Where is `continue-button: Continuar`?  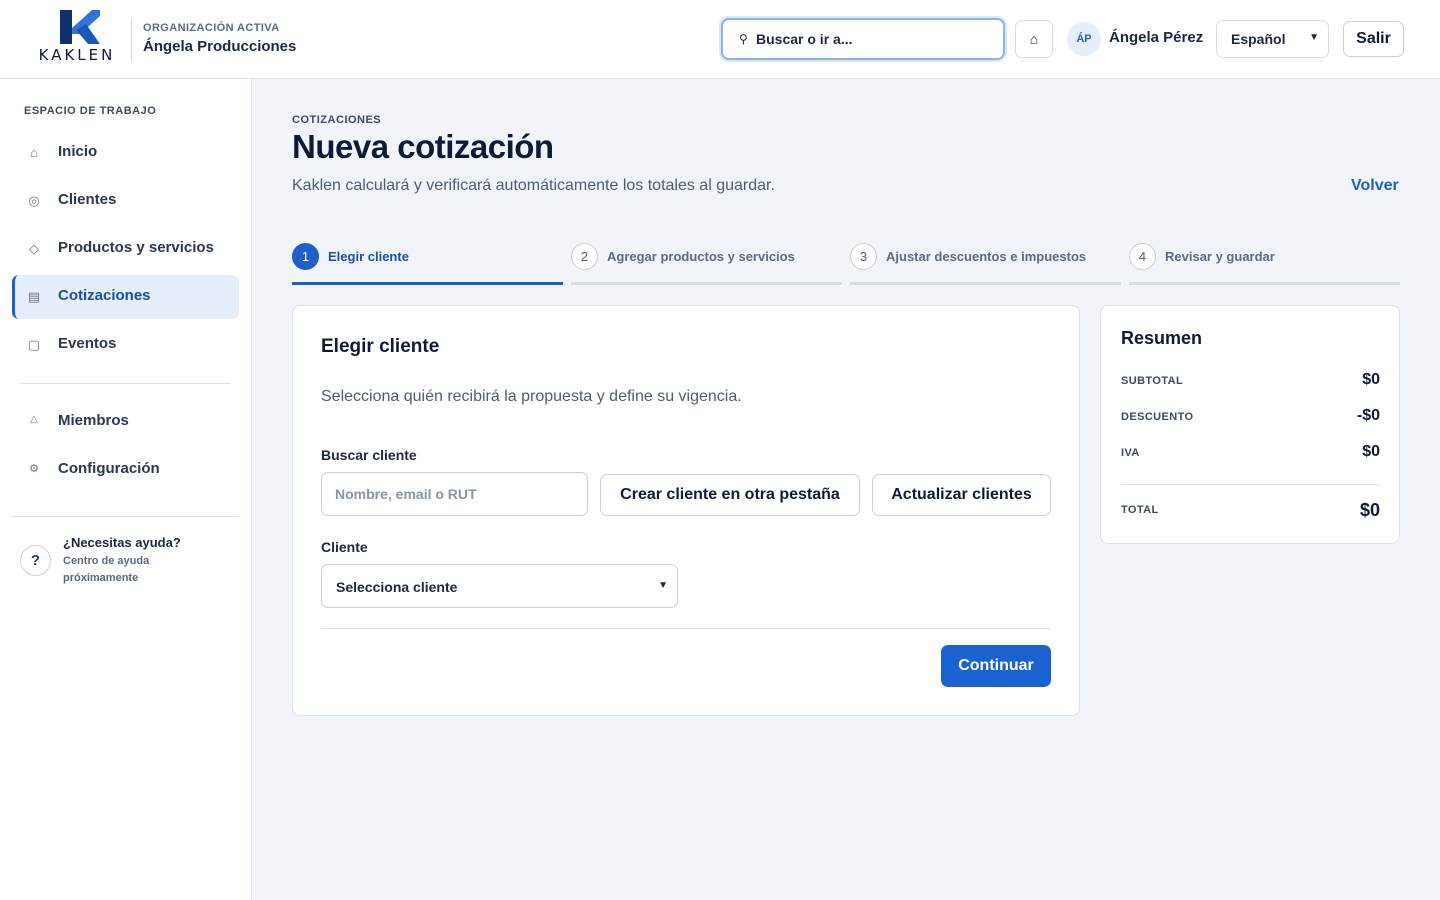
continue-button: Continuar is located at coordinates (996, 666).